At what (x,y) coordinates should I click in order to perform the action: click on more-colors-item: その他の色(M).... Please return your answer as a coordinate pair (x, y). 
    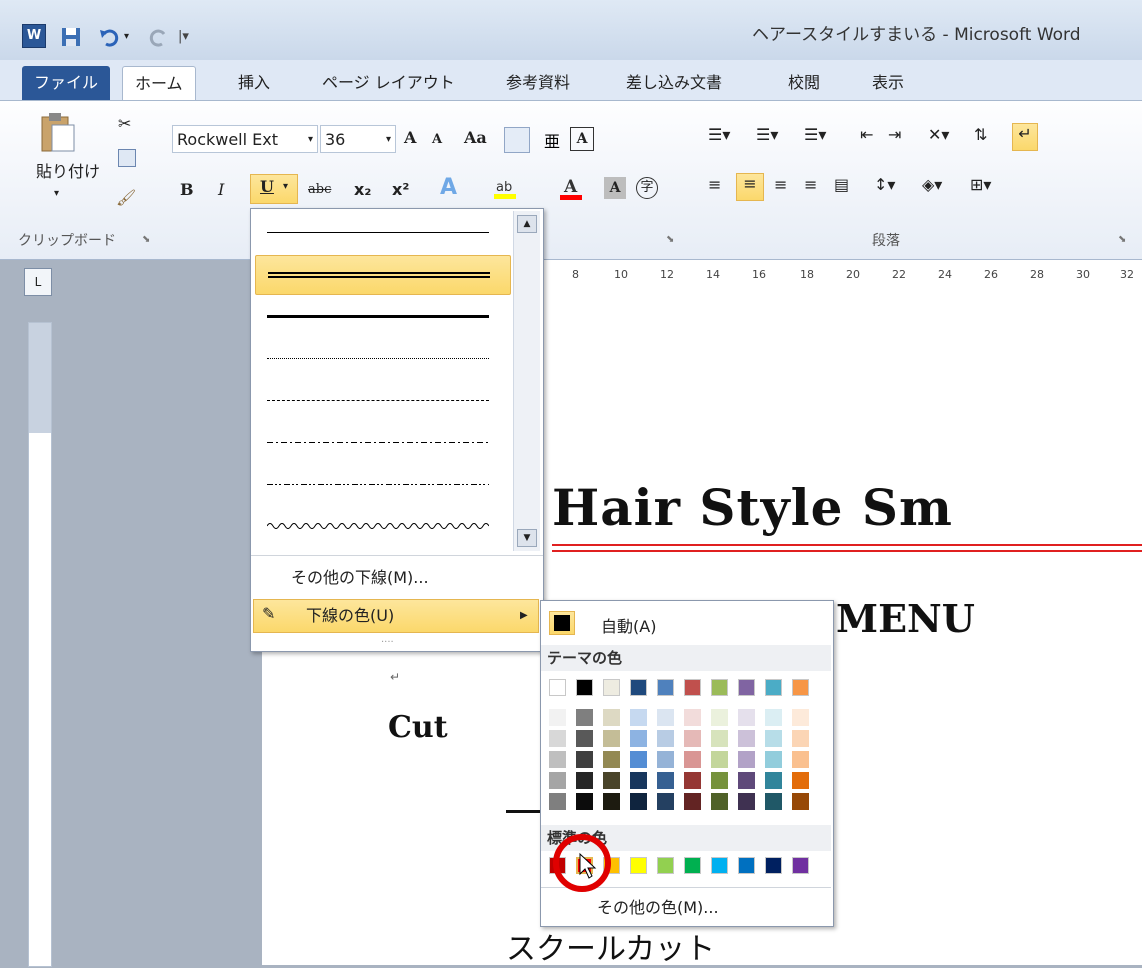
    Looking at the image, I should click on (658, 908).